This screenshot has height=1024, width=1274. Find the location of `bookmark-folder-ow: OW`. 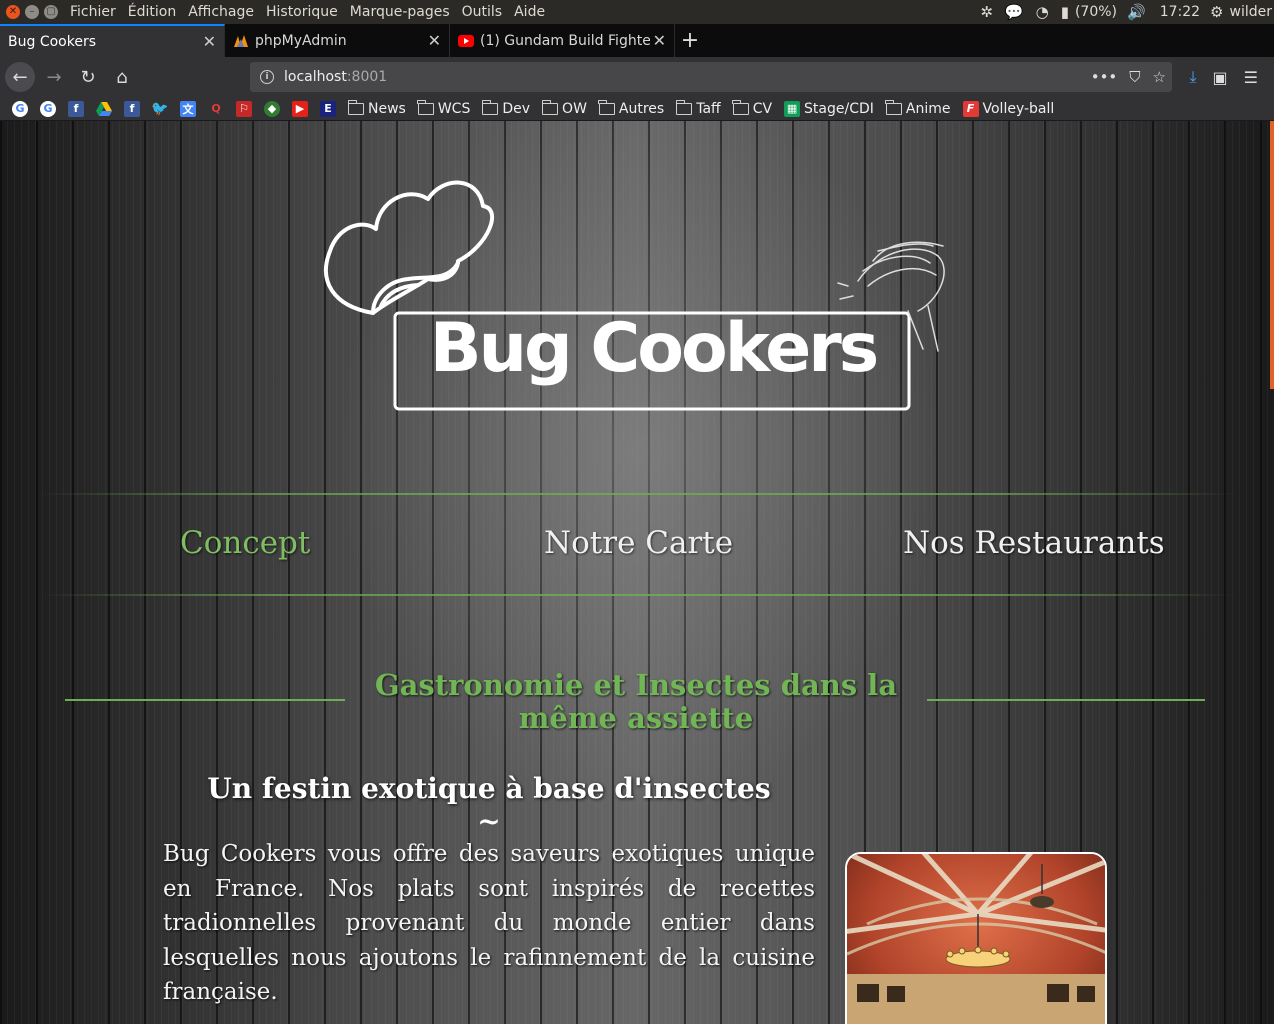

bookmark-folder-ow: OW is located at coordinates (564, 108).